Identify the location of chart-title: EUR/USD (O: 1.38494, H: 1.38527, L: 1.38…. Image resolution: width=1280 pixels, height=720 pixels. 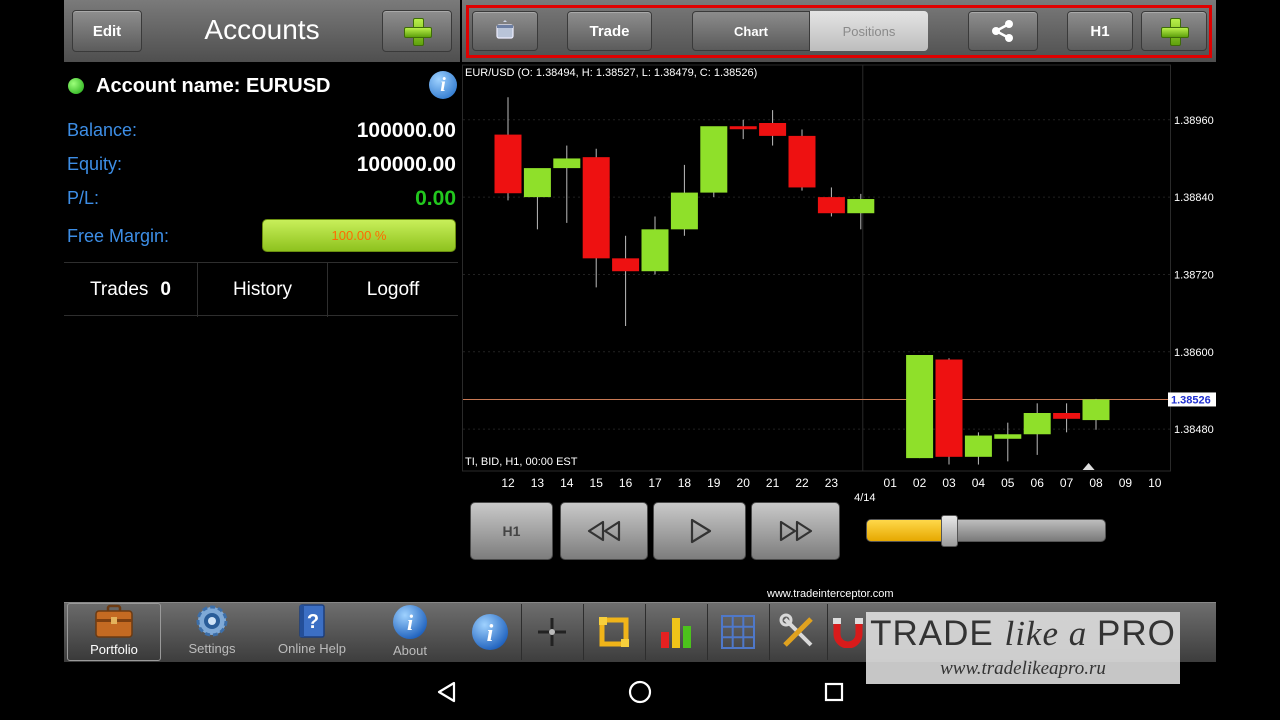
(611, 73).